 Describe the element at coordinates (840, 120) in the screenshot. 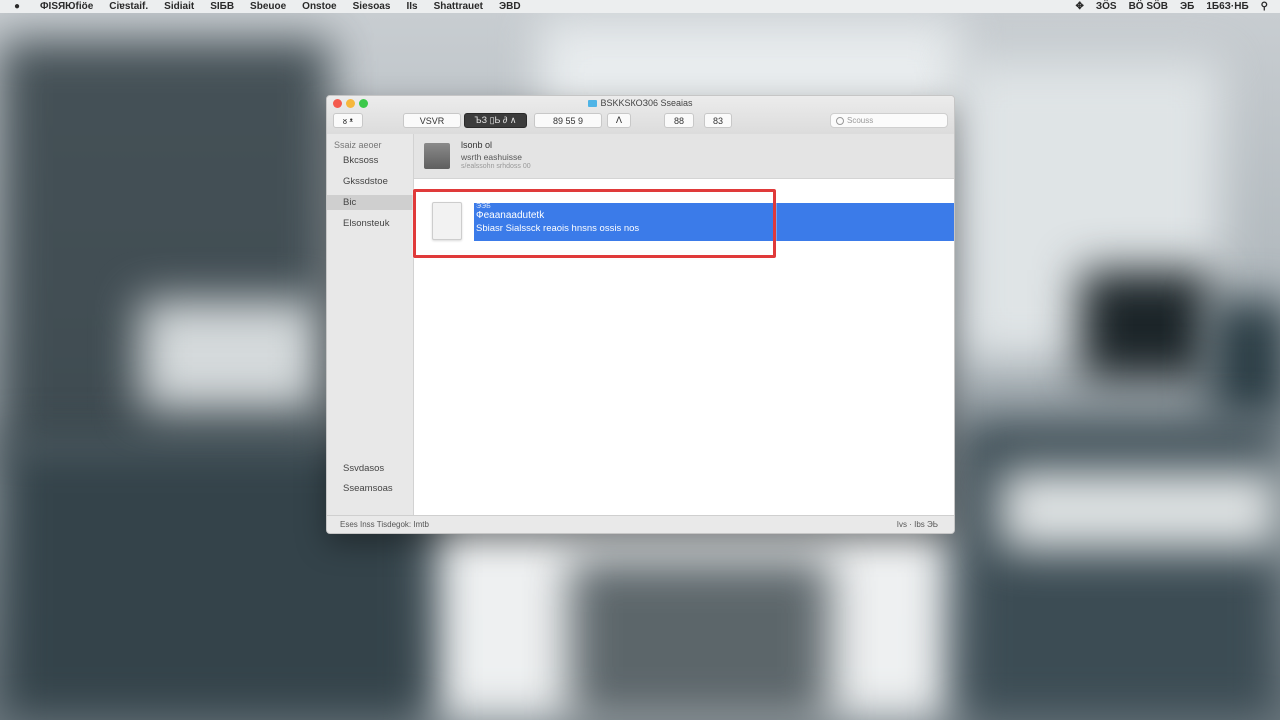

I see `search-icon` at that location.